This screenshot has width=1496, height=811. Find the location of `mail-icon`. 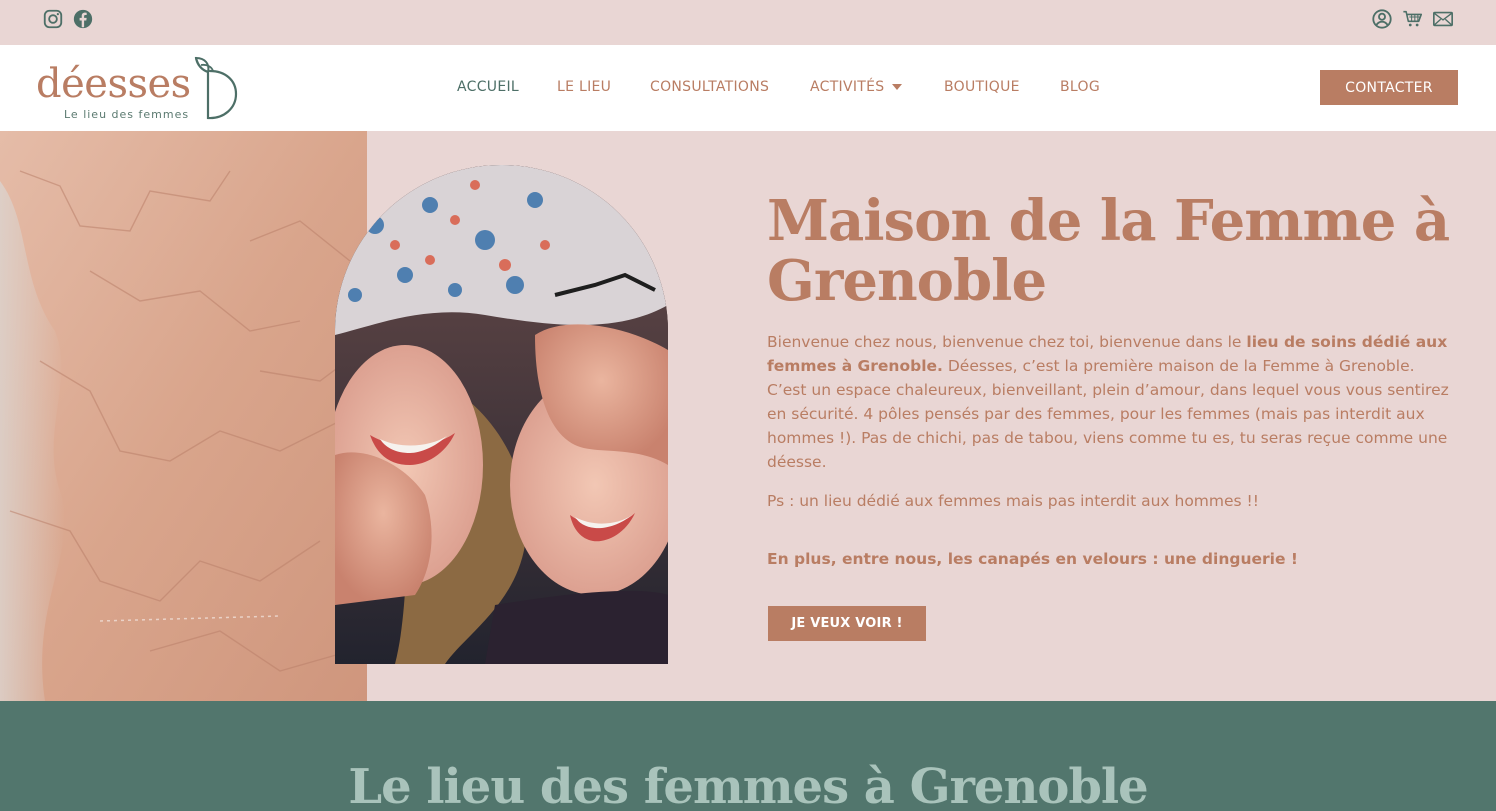

mail-icon is located at coordinates (1443, 19).